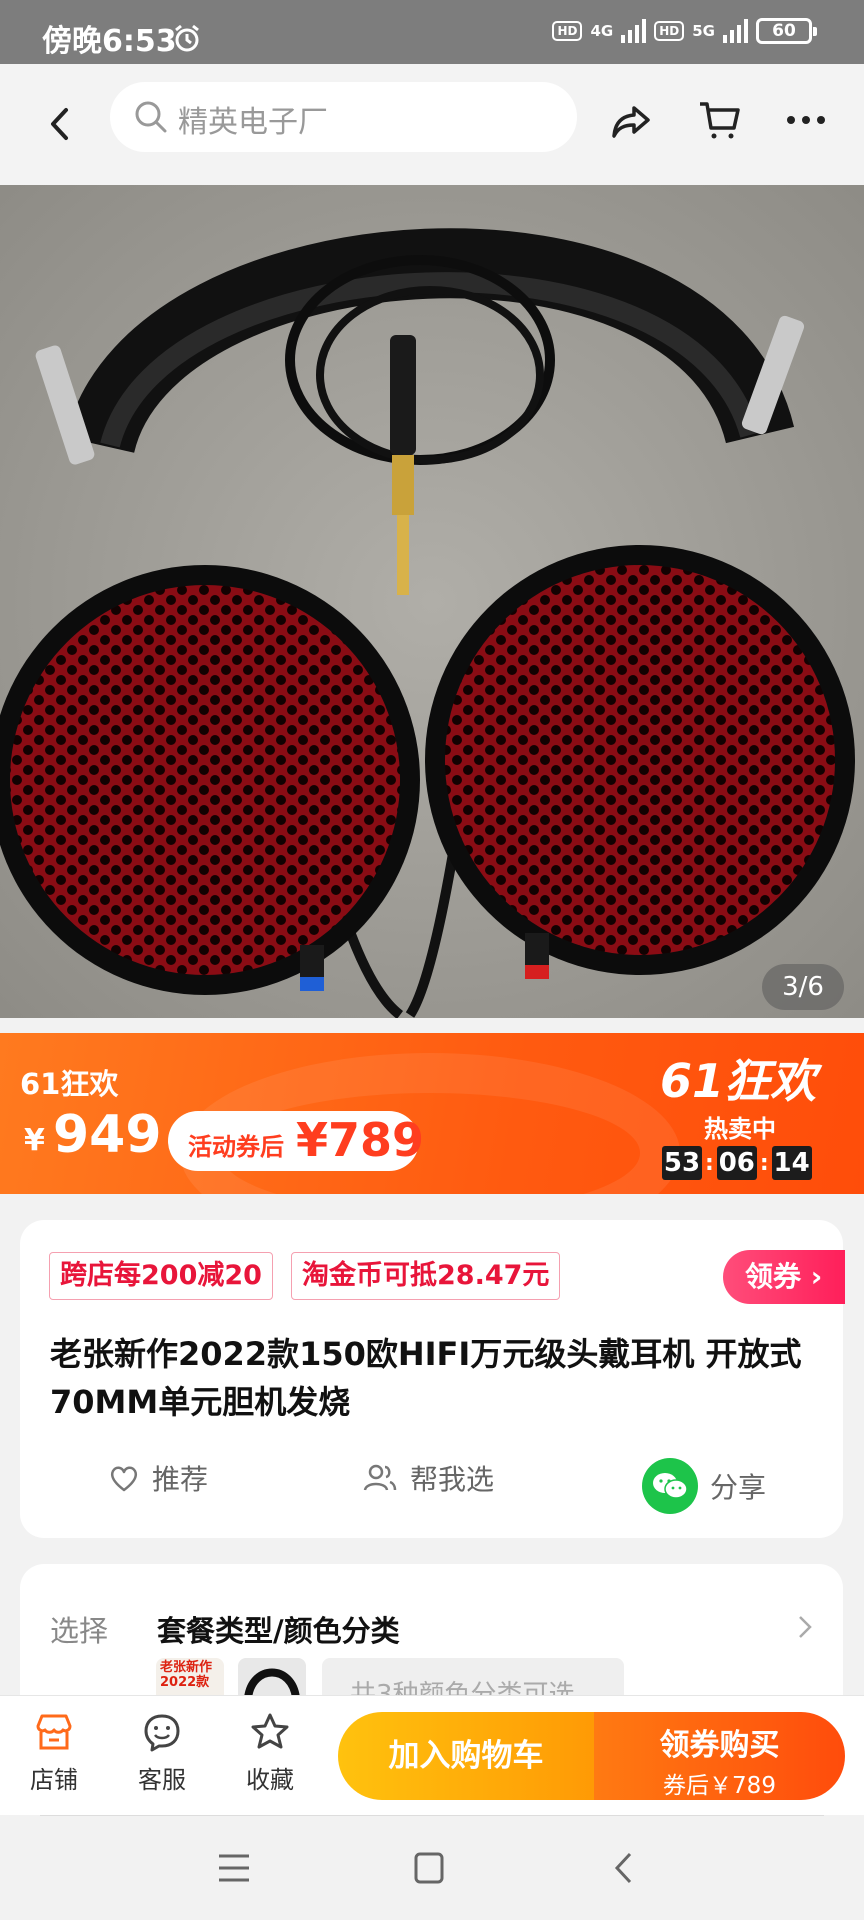  I want to click on coupon-price: ¥789, so click(360, 1140).